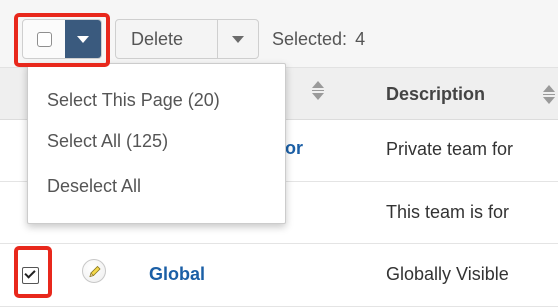 Image resolution: width=558 pixels, height=307 pixels. What do you see at coordinates (450, 149) in the screenshot?
I see `team-description: Private team for` at bounding box center [450, 149].